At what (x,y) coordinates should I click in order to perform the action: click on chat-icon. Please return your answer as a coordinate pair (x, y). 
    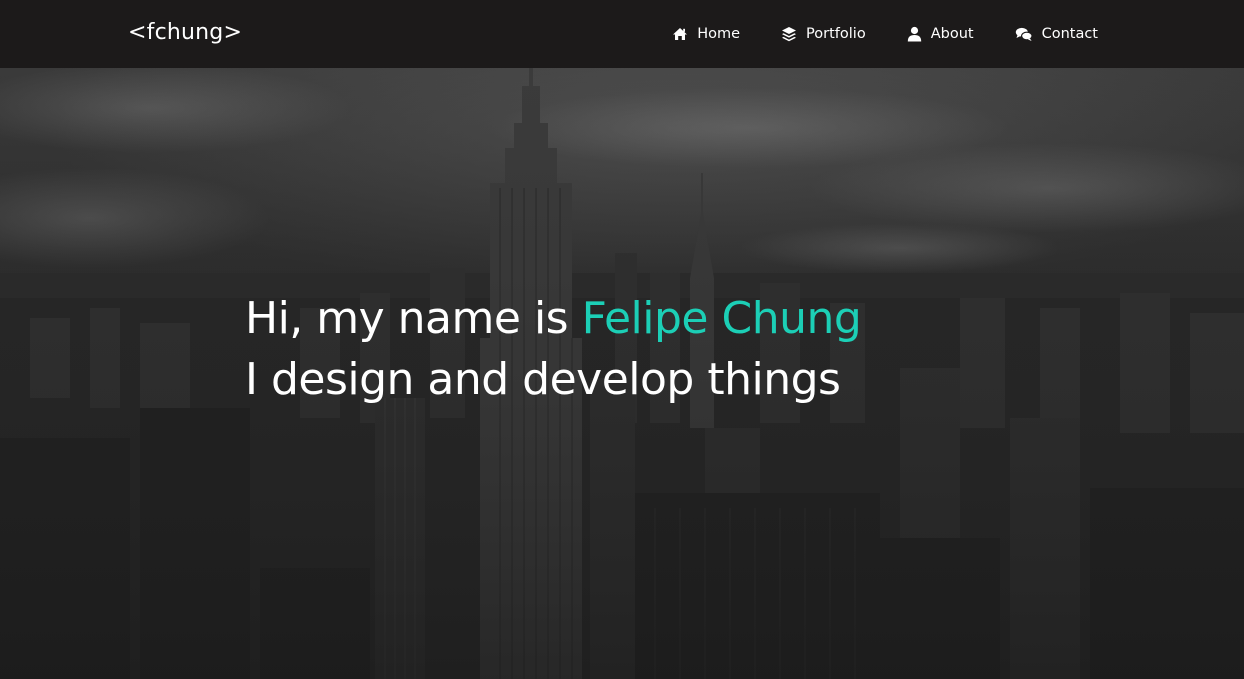
    Looking at the image, I should click on (1024, 34).